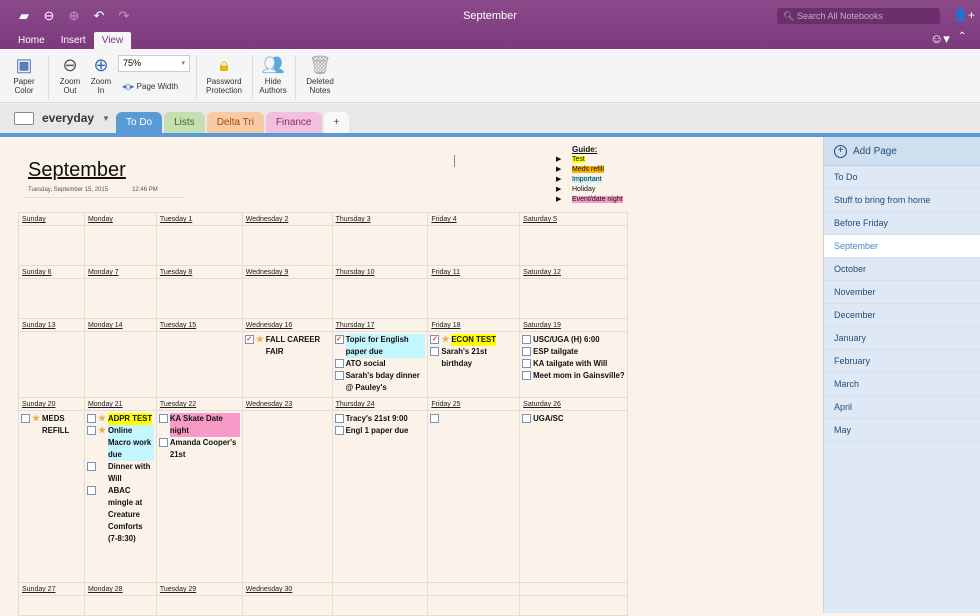  I want to click on feedback-smiley-icon: ☺▾, so click(940, 39).